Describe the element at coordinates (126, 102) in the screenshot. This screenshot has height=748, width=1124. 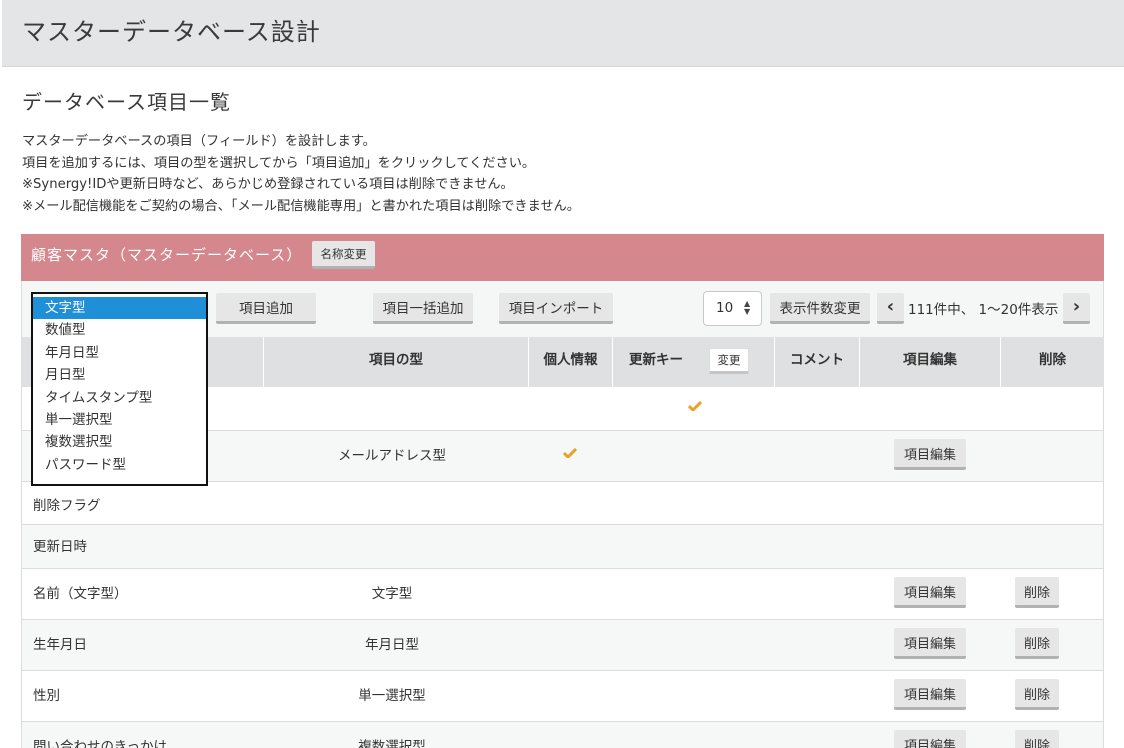
I see `section-title: データベース項目一覧` at that location.